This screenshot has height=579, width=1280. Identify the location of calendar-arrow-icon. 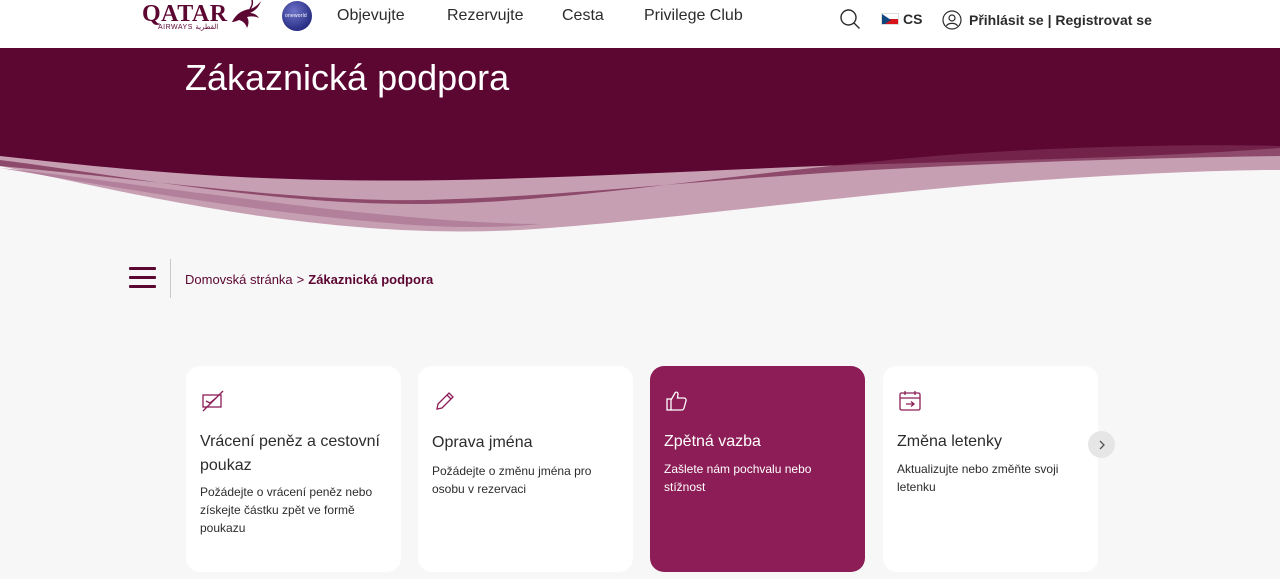
(910, 401).